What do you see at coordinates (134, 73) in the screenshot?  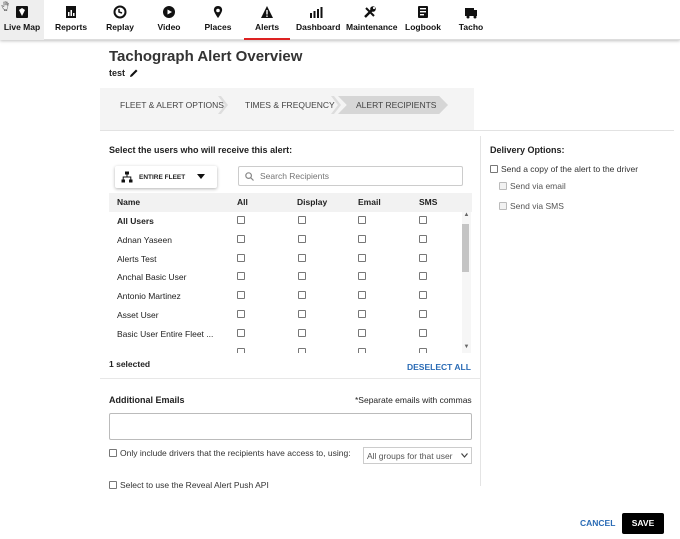 I see `edit-pencil-icon` at bounding box center [134, 73].